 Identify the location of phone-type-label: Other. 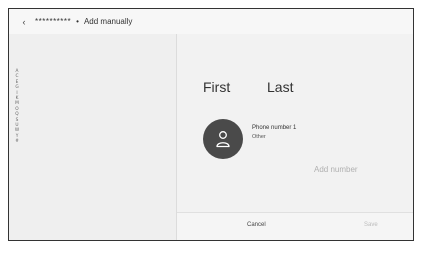
(259, 137).